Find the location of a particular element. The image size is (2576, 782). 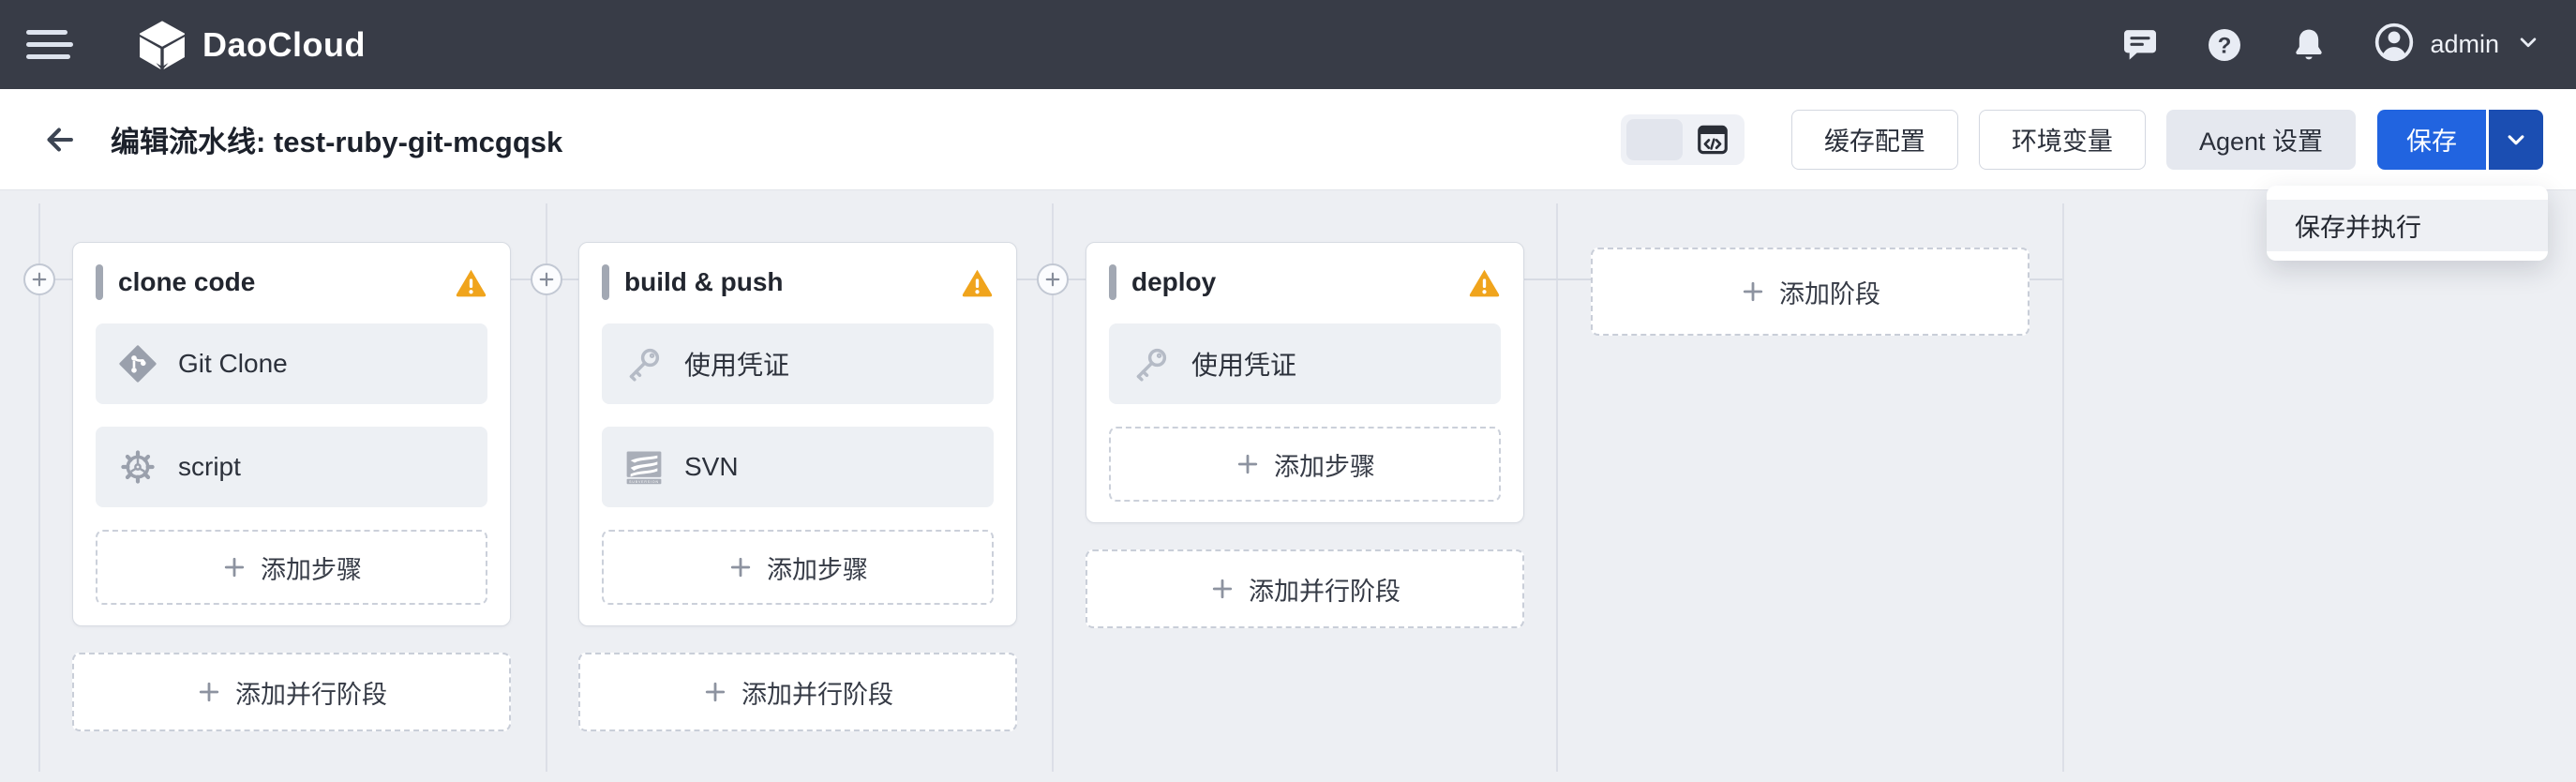

save-and-run-menu-item: 保存并执行 is located at coordinates (2407, 226).